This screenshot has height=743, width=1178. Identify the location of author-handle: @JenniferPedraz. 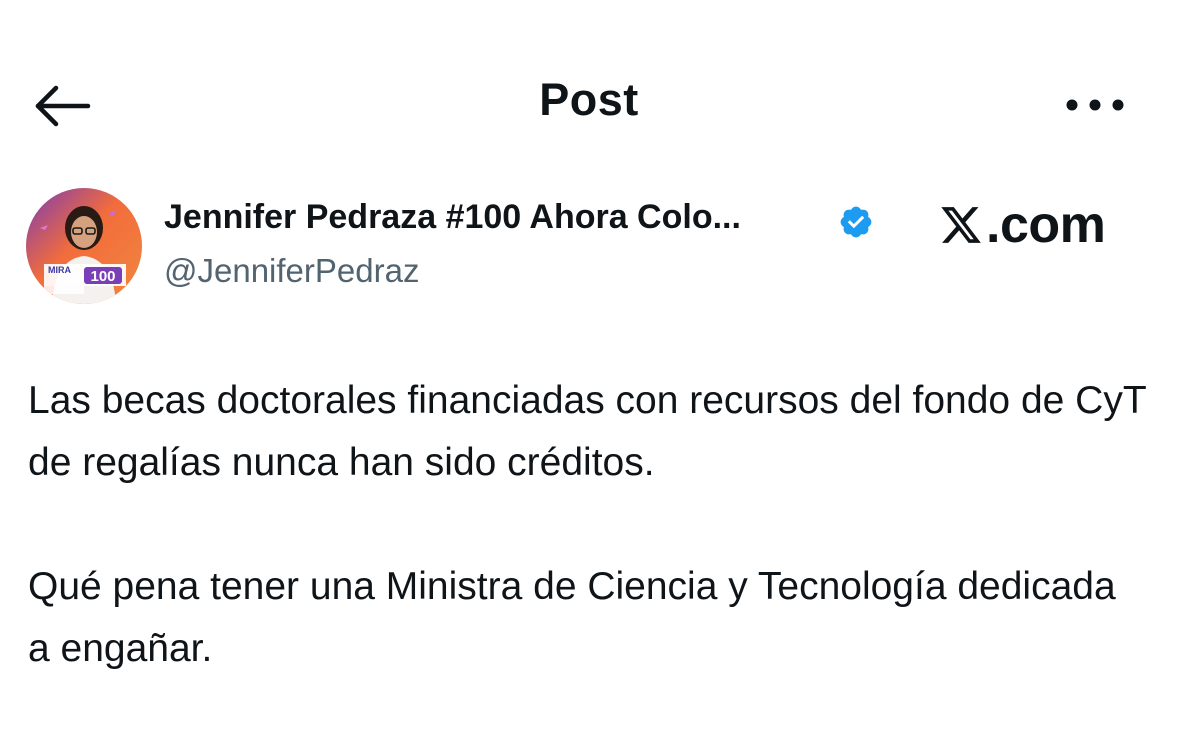
(291, 271).